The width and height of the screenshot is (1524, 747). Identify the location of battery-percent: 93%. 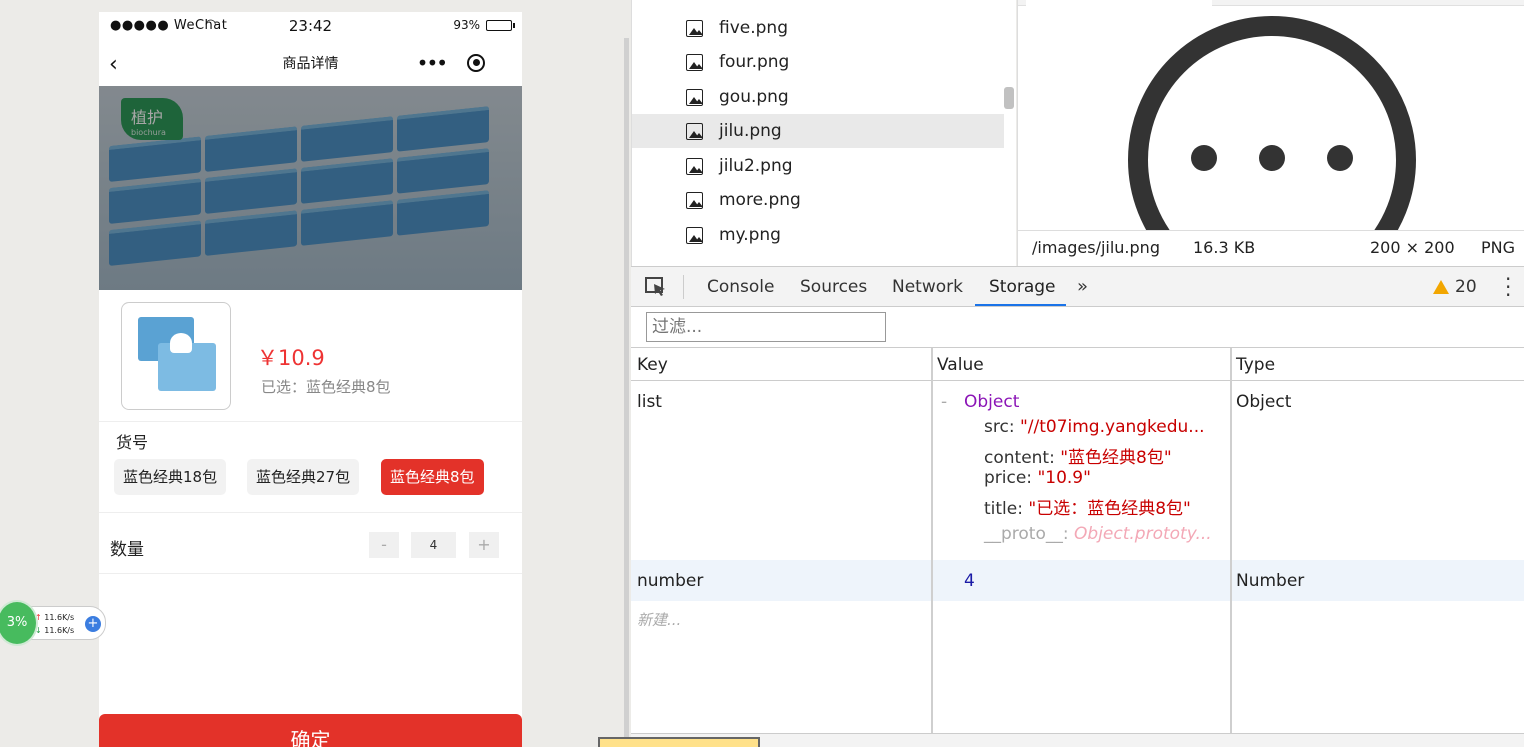
(466, 25).